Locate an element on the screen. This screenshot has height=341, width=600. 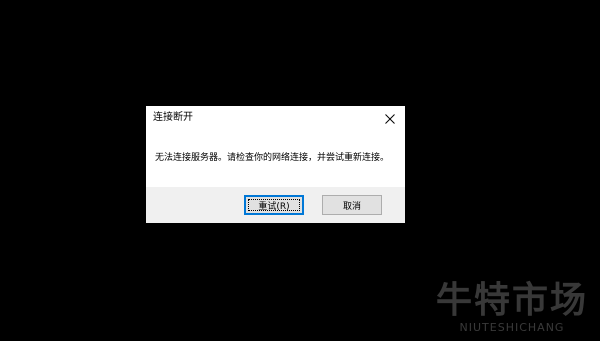
close-button is located at coordinates (390, 118).